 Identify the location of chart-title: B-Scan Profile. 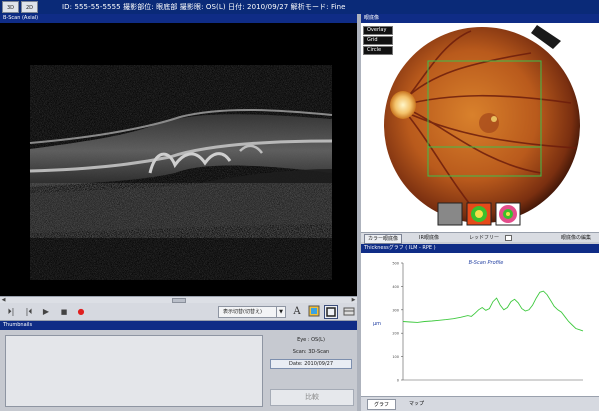
(486, 263).